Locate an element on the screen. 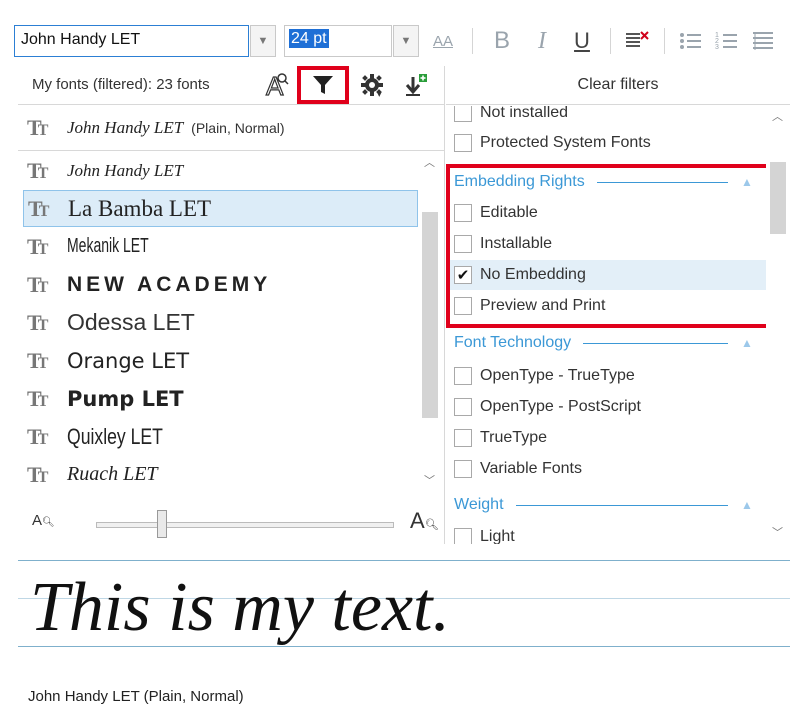 This screenshot has width=790, height=717. bullet-list-icon is located at coordinates (691, 41).